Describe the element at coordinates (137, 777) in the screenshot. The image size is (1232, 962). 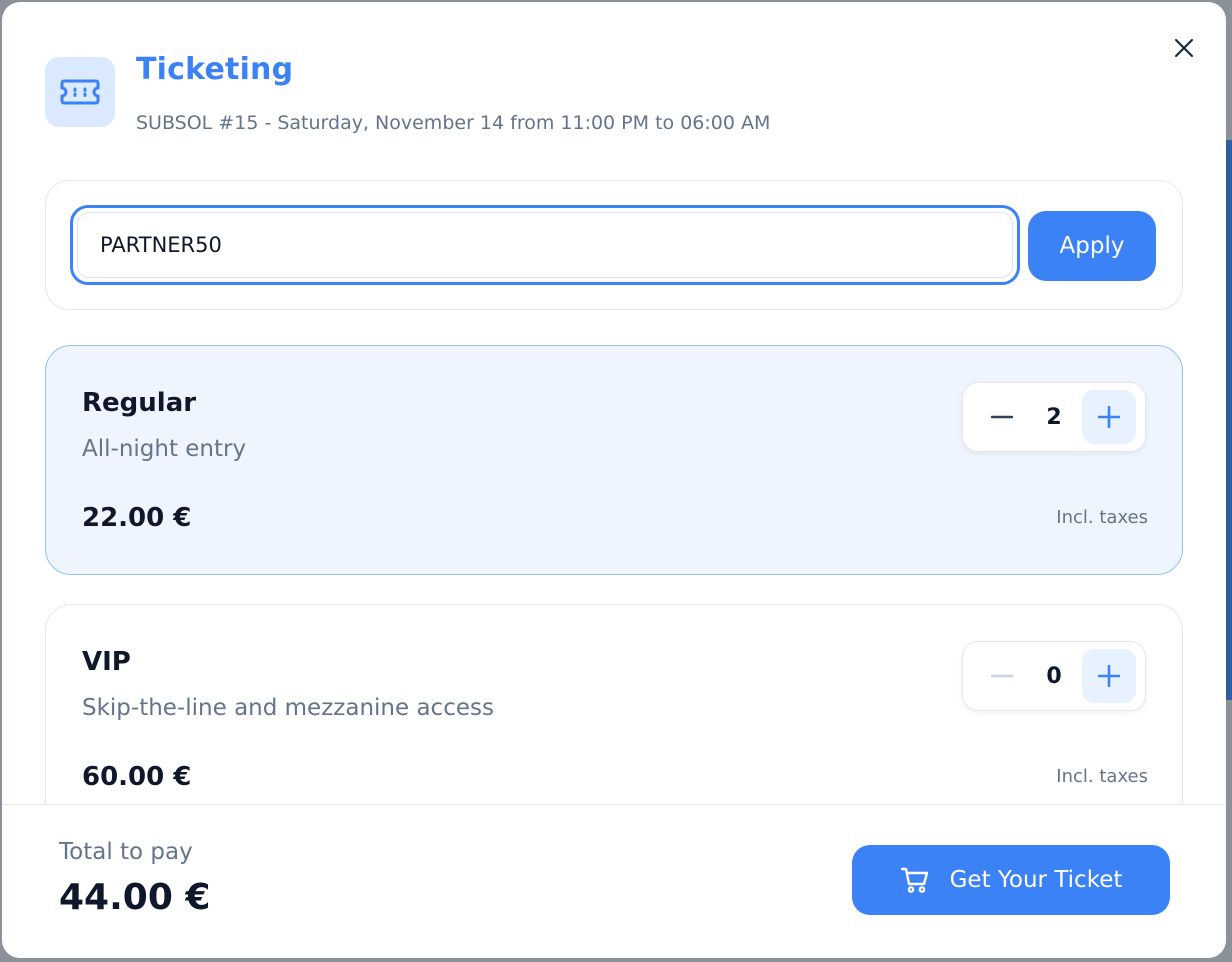
I see `ticket-price: 60.00 €` at that location.